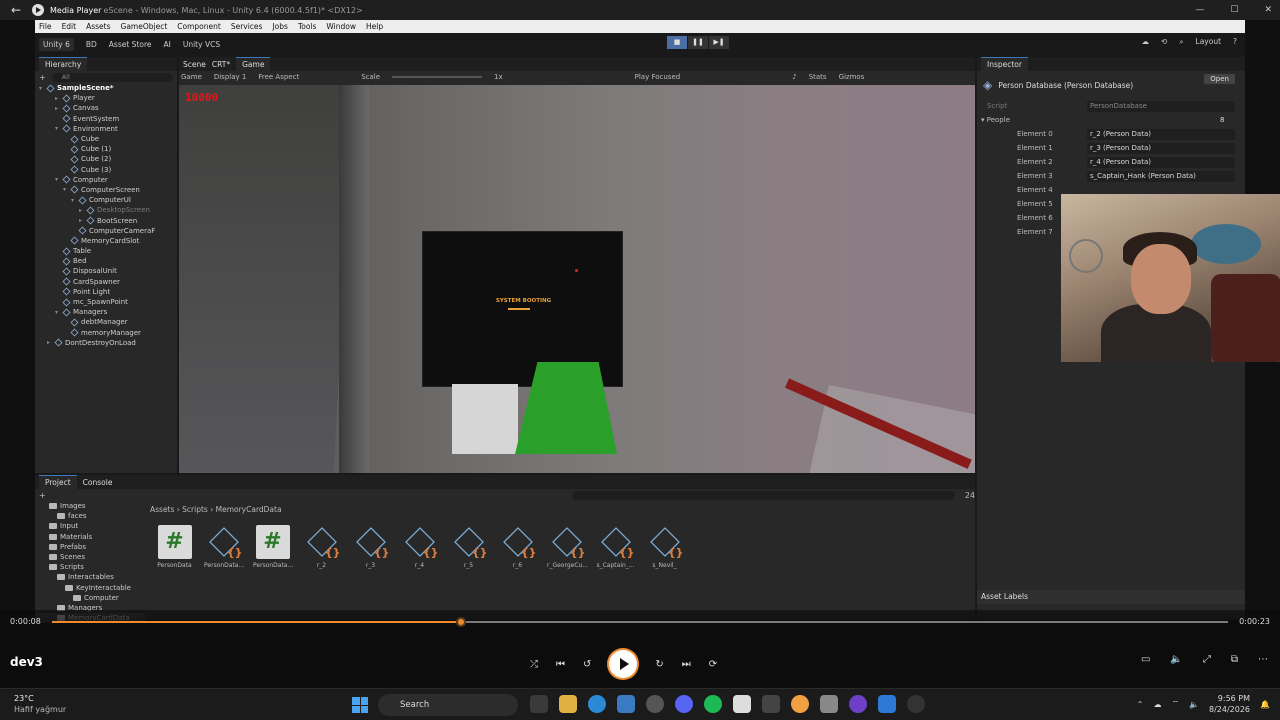 This screenshot has height=720, width=1280. Describe the element at coordinates (106, 312) in the screenshot. I see `hierarchy-item: ▾ Managers` at that location.